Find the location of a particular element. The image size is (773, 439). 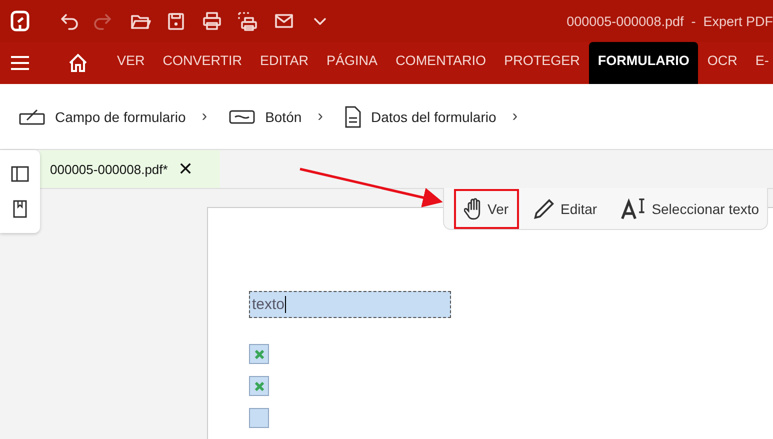

menu-tab: E- is located at coordinates (759, 60).